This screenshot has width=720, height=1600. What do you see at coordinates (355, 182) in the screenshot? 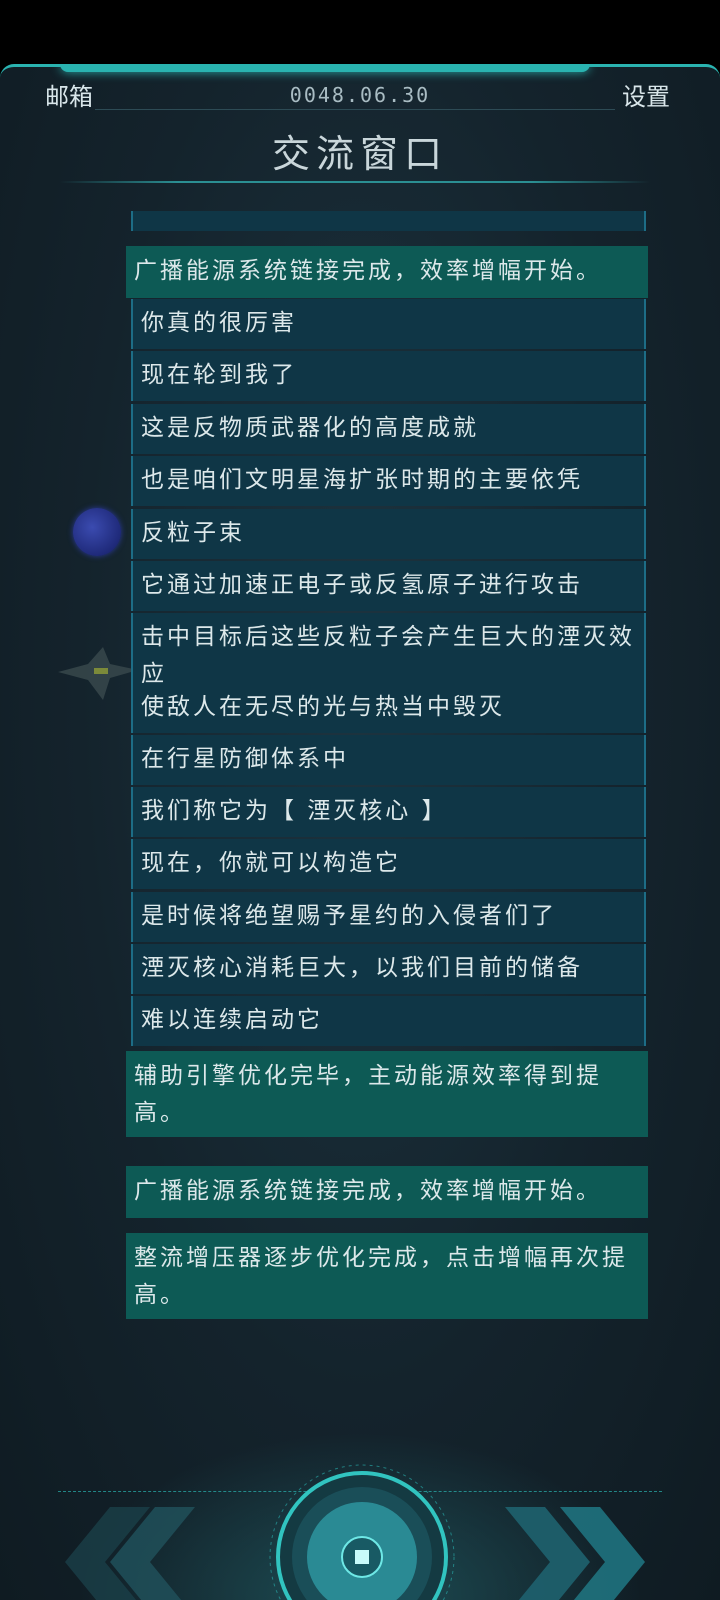
I see `title-divider` at bounding box center [355, 182].